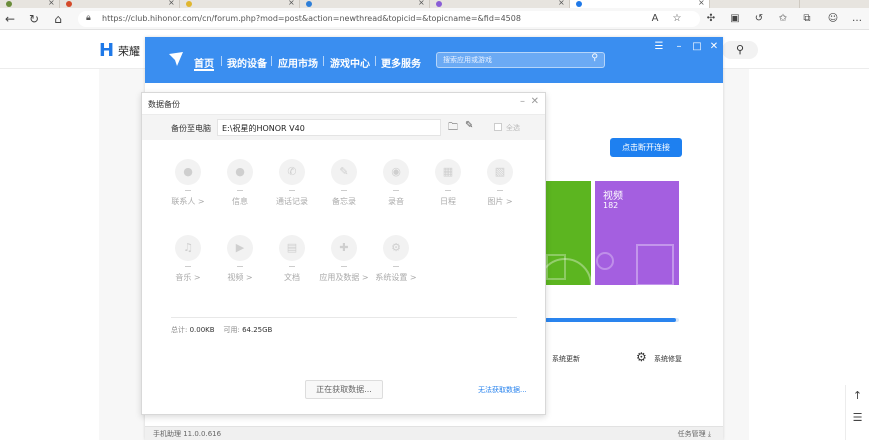 The width and height of the screenshot is (869, 440). What do you see at coordinates (350, 62) in the screenshot?
I see `nav-game-center: 游戏中心` at bounding box center [350, 62].